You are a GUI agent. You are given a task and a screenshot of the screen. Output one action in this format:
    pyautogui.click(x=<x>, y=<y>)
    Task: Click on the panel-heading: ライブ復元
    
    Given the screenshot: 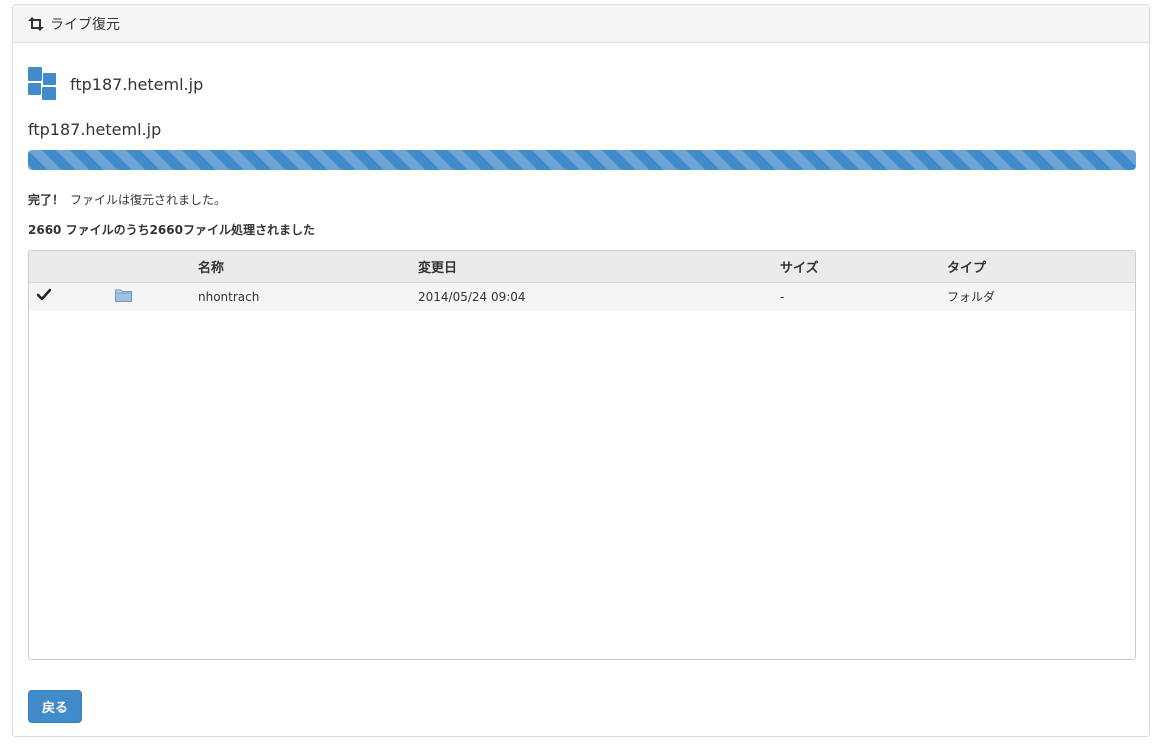 What is the action you would take?
    pyautogui.click(x=581, y=24)
    